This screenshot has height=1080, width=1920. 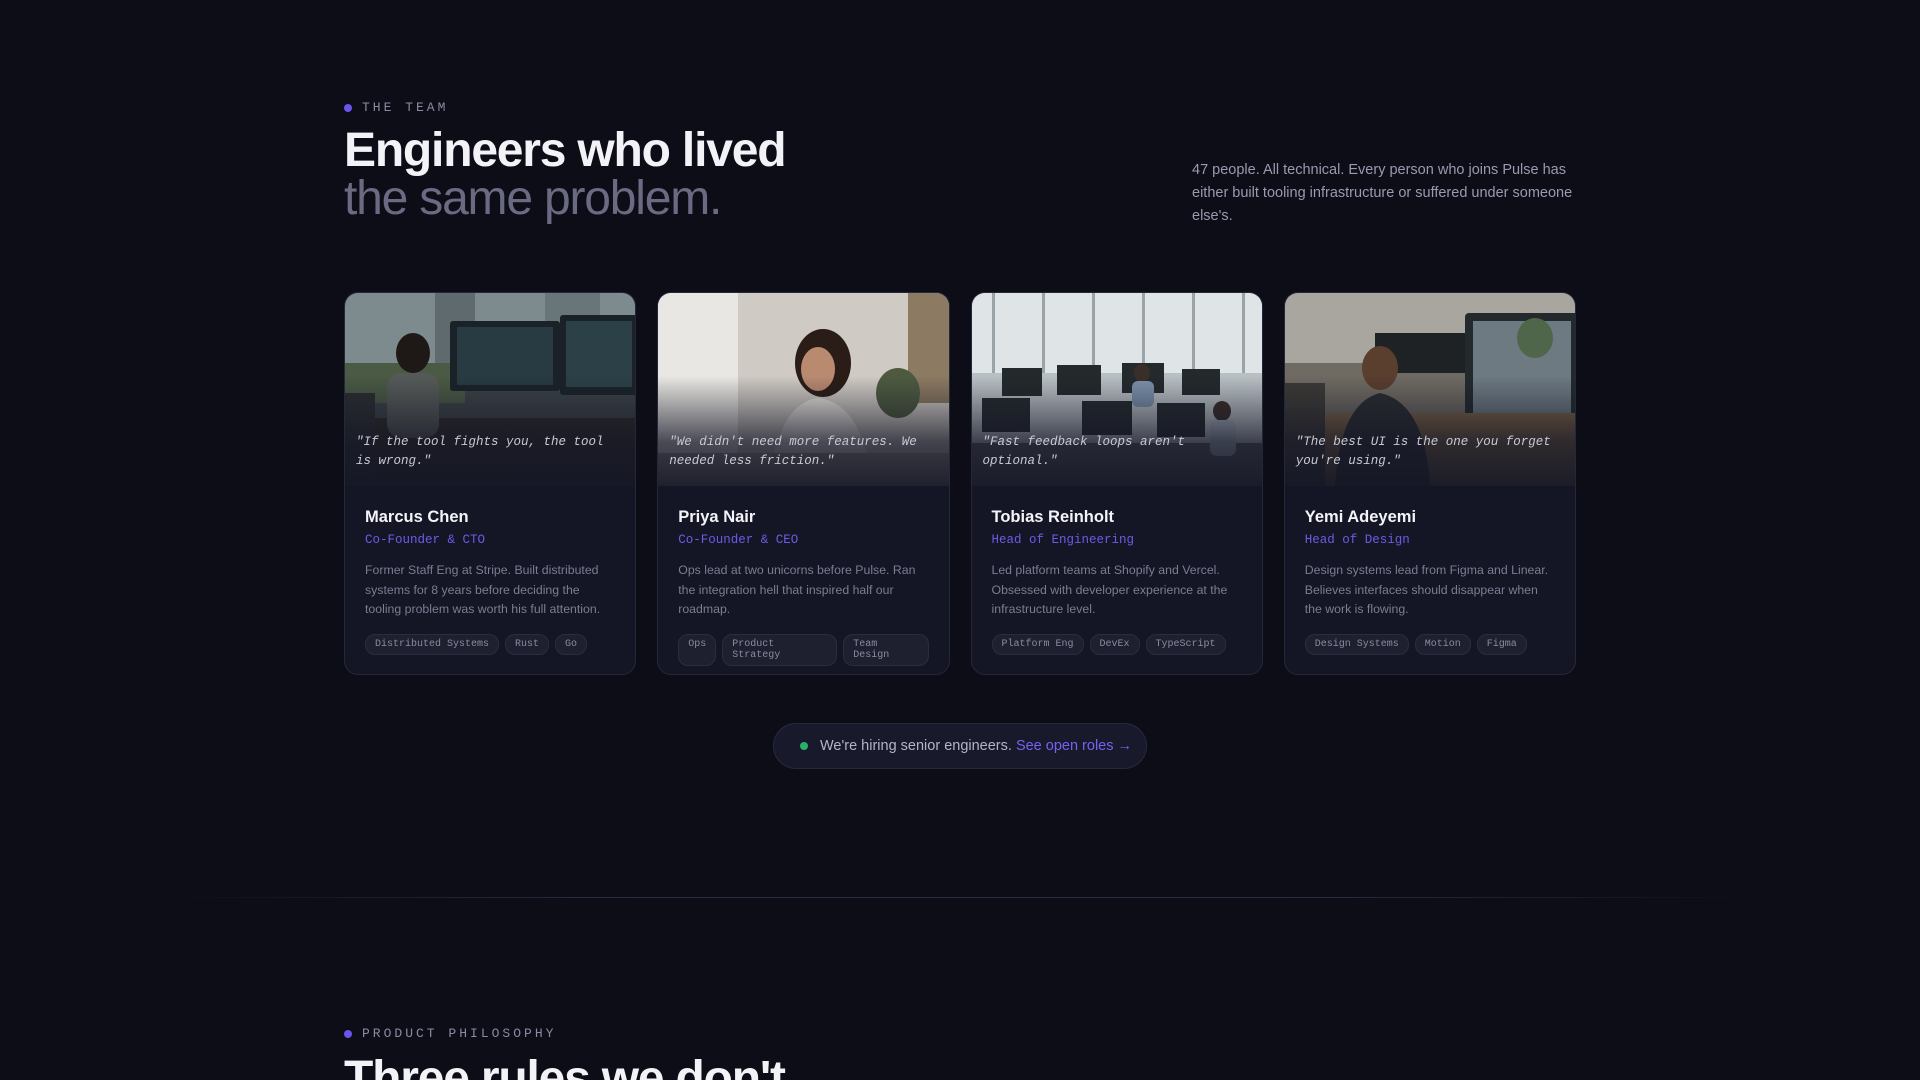 I want to click on skill-tags: Platform Eng DevEx TypeScript, so click(x=1116, y=644).